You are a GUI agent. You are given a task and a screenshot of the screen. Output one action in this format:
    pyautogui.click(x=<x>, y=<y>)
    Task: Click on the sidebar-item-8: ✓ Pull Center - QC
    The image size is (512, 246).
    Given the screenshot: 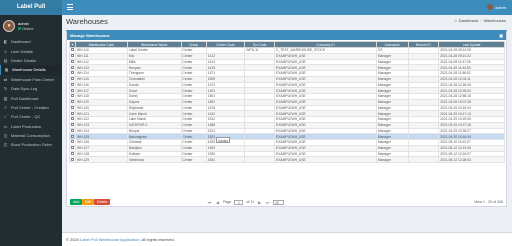 What is the action you would take?
    pyautogui.click(x=31, y=116)
    